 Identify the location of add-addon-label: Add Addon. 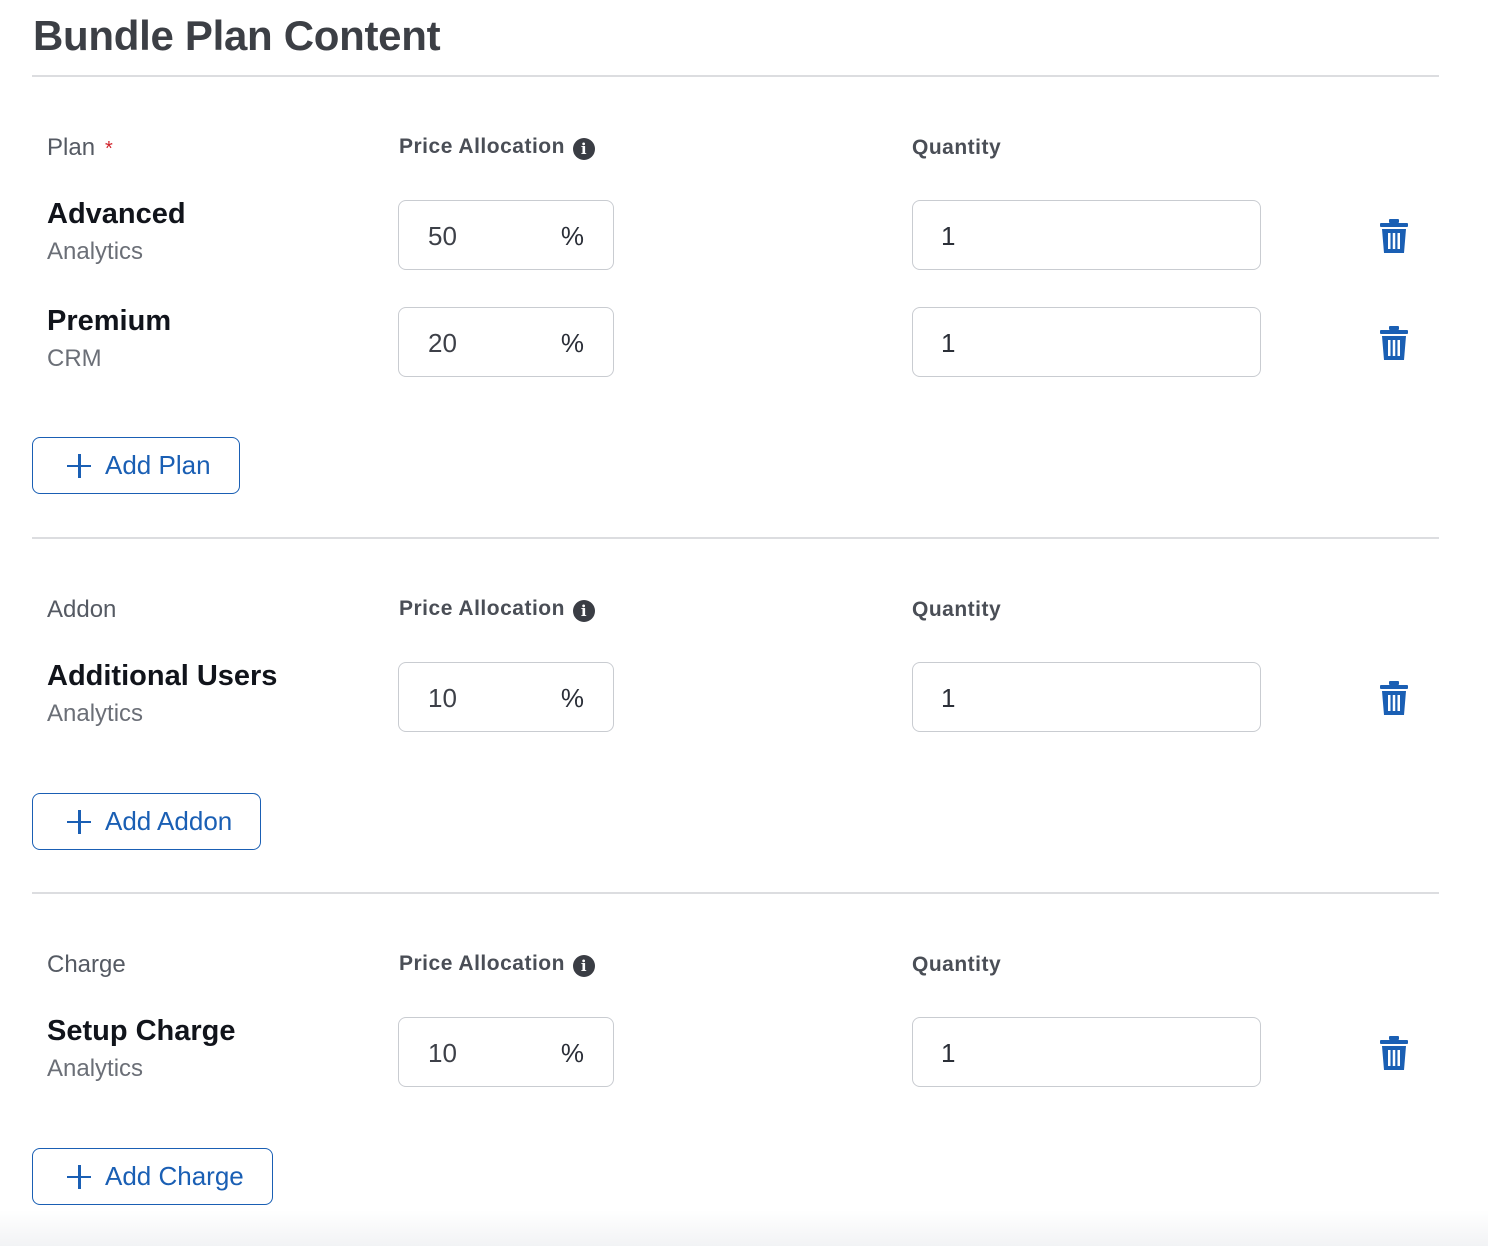
(169, 821).